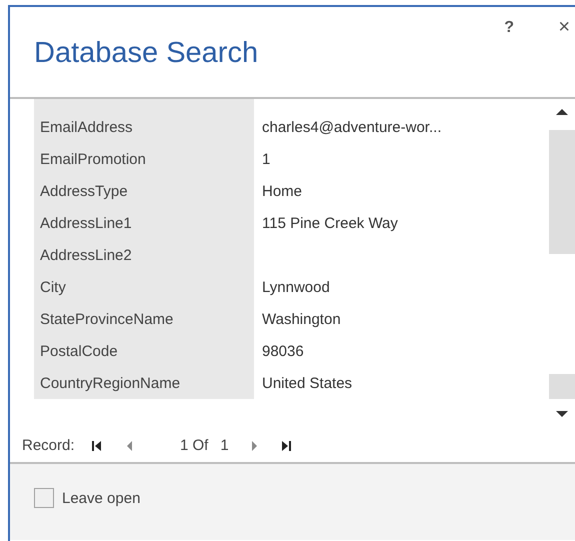  I want to click on field-label: AddressLine2, so click(86, 255).